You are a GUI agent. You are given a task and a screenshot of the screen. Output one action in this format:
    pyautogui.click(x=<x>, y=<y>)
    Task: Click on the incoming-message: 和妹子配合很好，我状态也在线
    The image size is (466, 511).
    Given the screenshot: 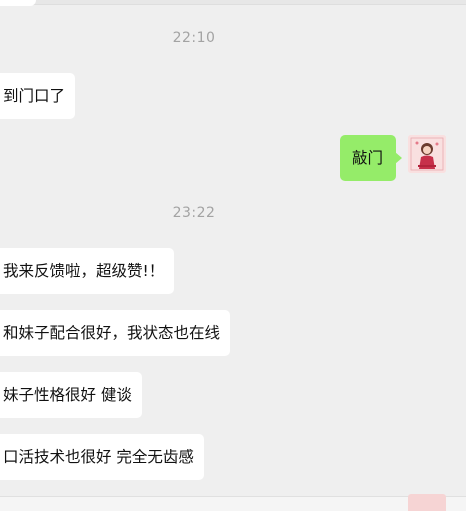 What is the action you would take?
    pyautogui.click(x=115, y=333)
    